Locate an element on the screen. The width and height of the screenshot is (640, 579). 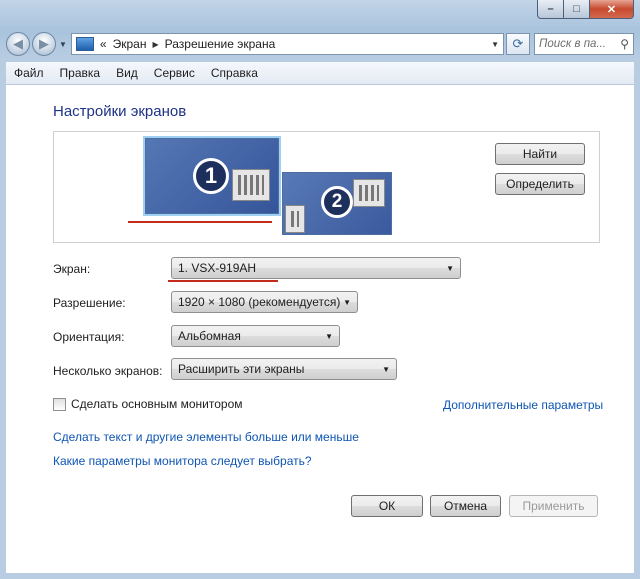
menu-edit: Правка is located at coordinates (80, 73).